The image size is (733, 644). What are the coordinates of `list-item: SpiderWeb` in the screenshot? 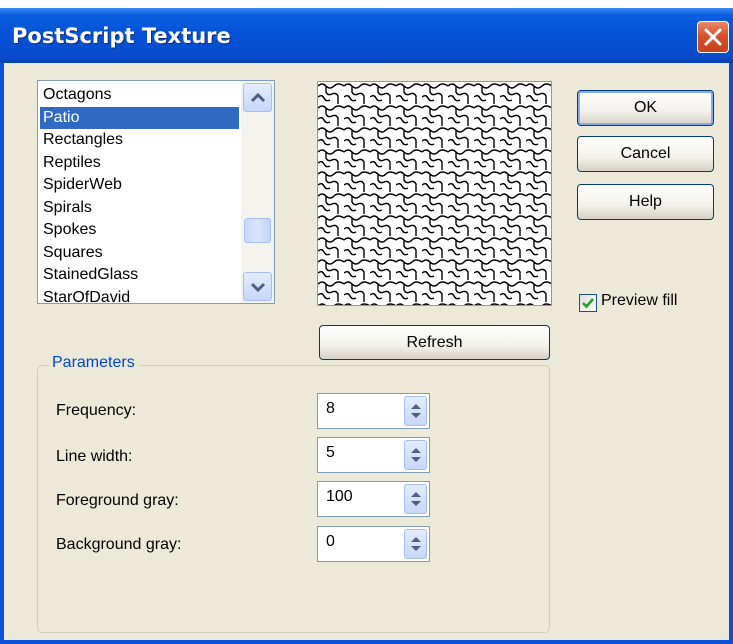 It's located at (139, 185).